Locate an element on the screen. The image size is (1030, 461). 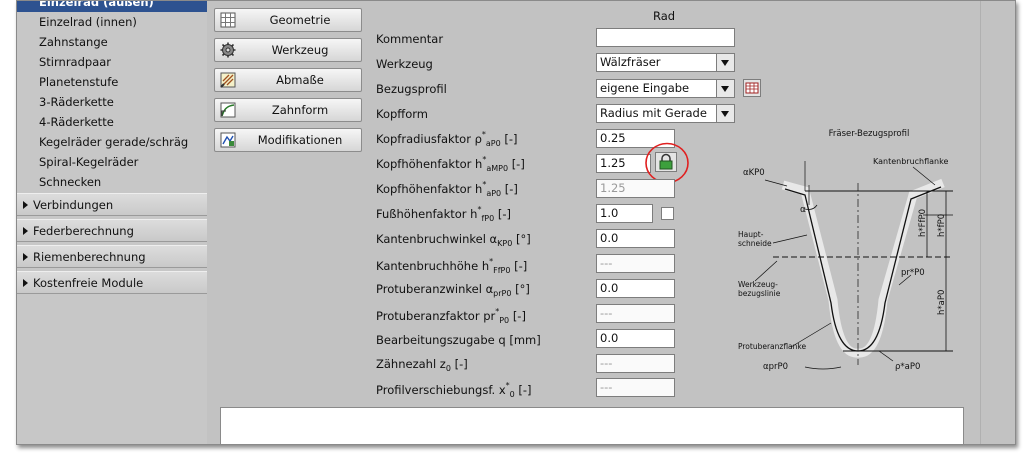
measure-icon is located at coordinates (228, 80).